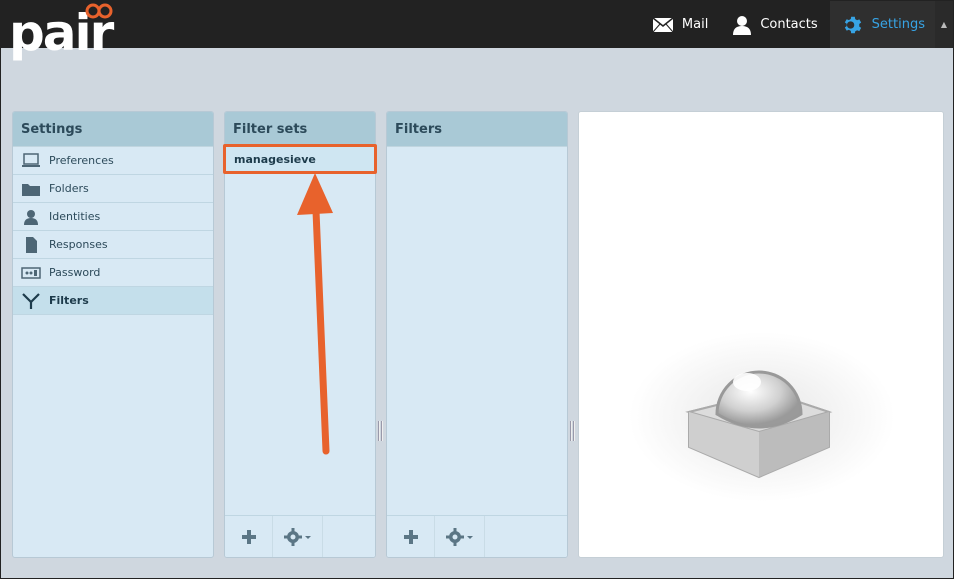  I want to click on settings-item-label: Preferences, so click(81, 160).